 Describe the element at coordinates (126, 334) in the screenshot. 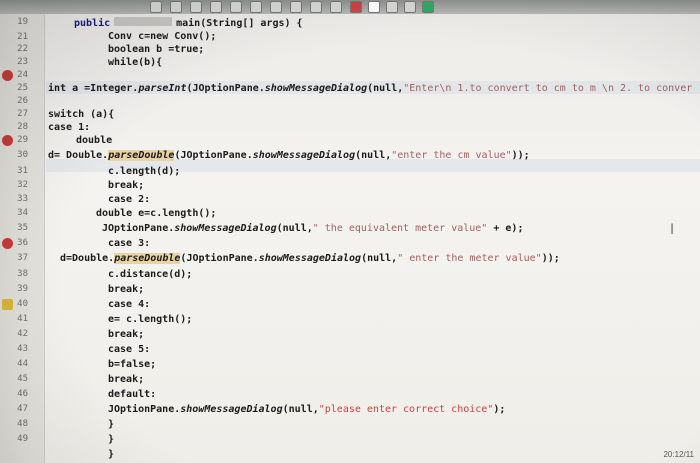

I see `code-line-41: break;` at that location.